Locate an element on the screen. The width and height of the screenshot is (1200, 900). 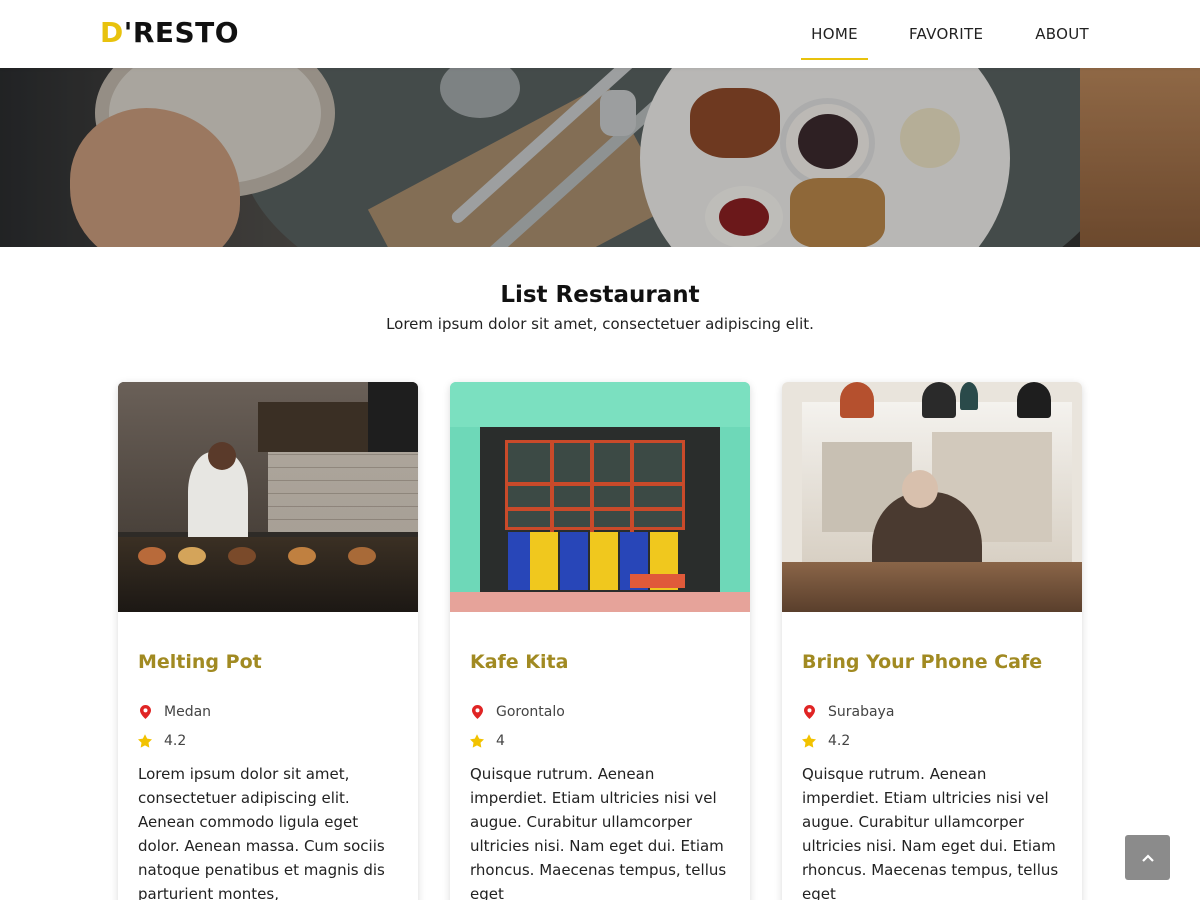
restaurant-rating-label: 4 is located at coordinates (500, 741).